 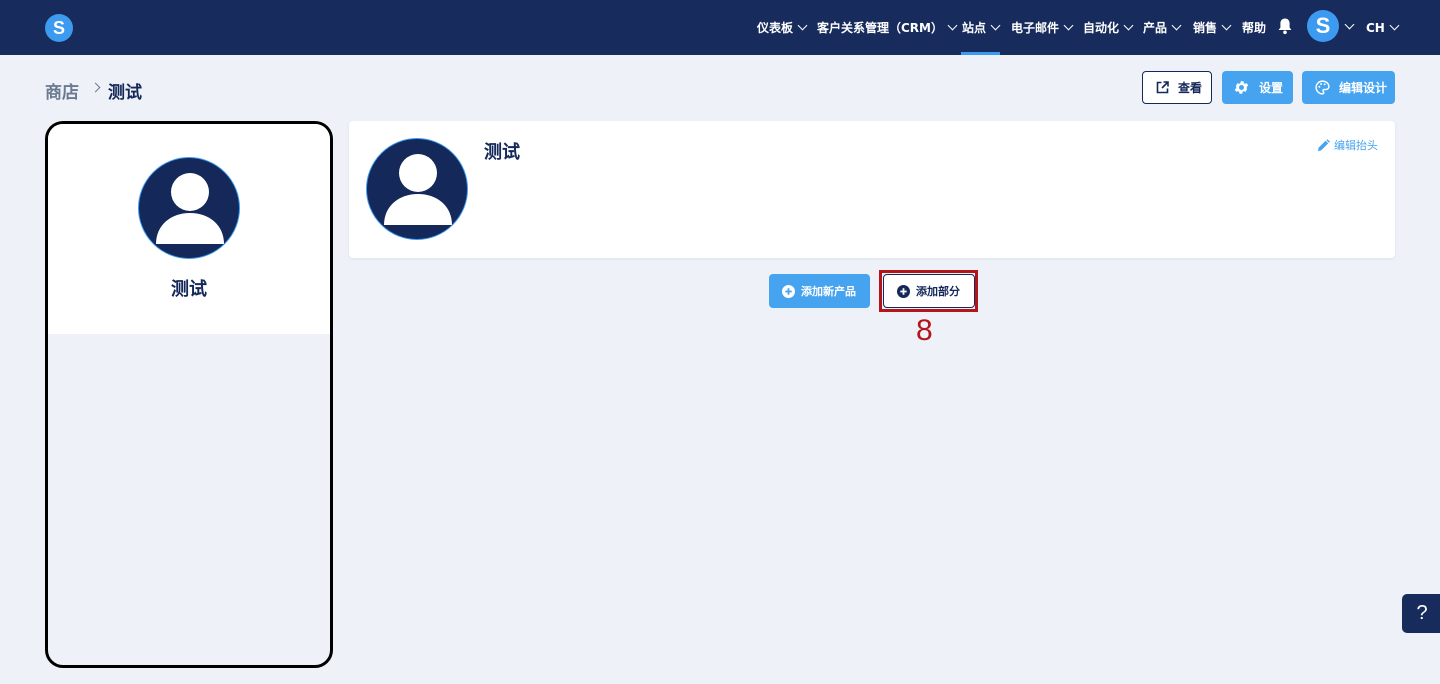 What do you see at coordinates (1241, 87) in the screenshot?
I see `gear-icon` at bounding box center [1241, 87].